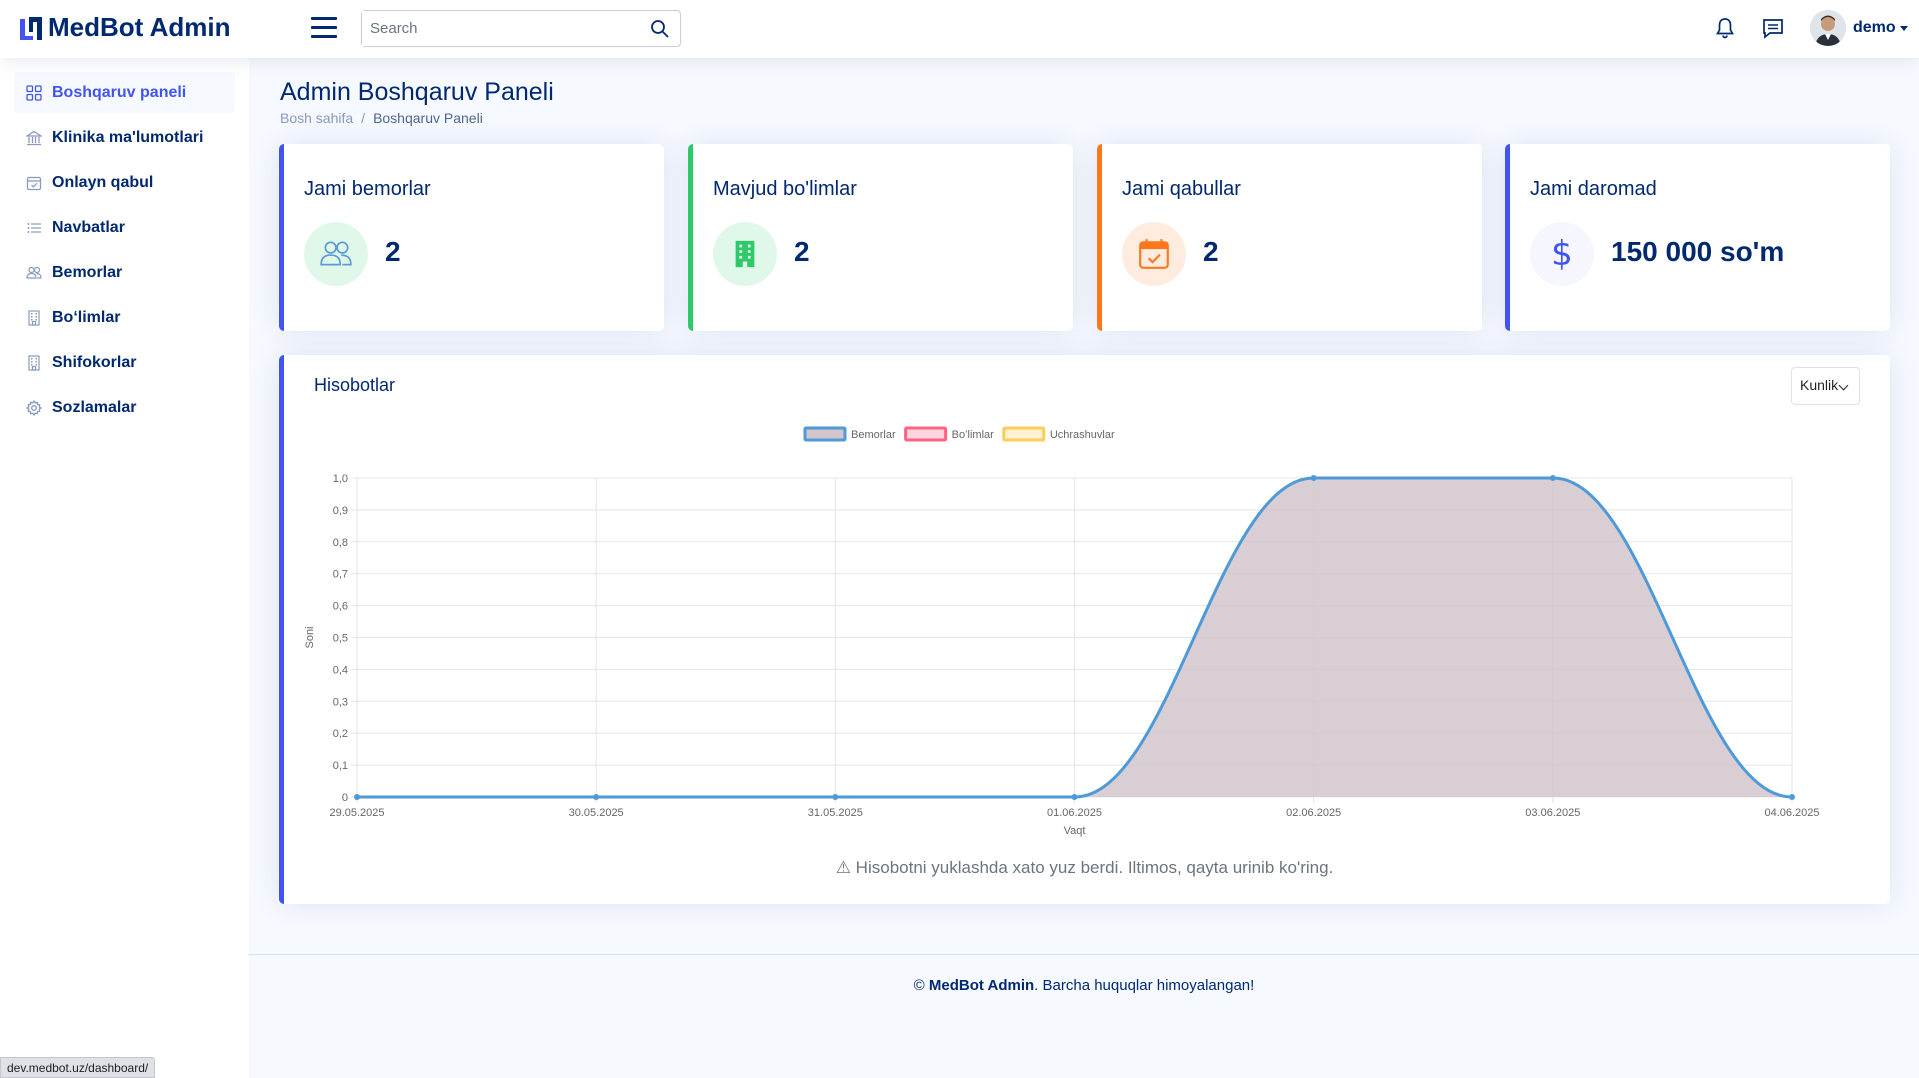  What do you see at coordinates (1874, 27) in the screenshot?
I see `user-name: demo` at bounding box center [1874, 27].